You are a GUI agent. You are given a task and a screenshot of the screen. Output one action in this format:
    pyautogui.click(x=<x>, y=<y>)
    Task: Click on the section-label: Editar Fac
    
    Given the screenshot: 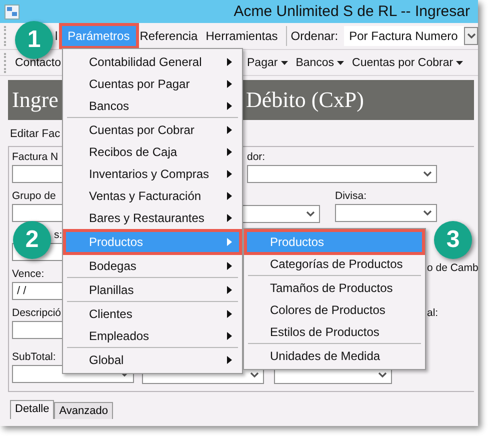 What is the action you would take?
    pyautogui.click(x=35, y=134)
    